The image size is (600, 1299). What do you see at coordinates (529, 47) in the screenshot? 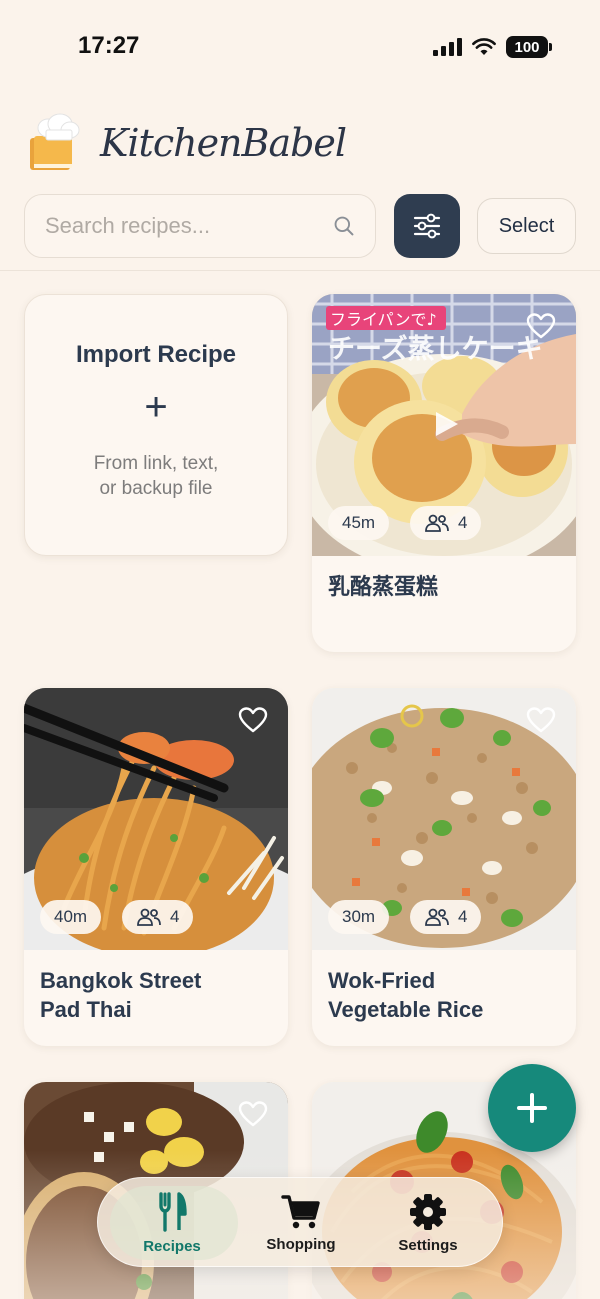
I see `battery-icon: 100` at bounding box center [529, 47].